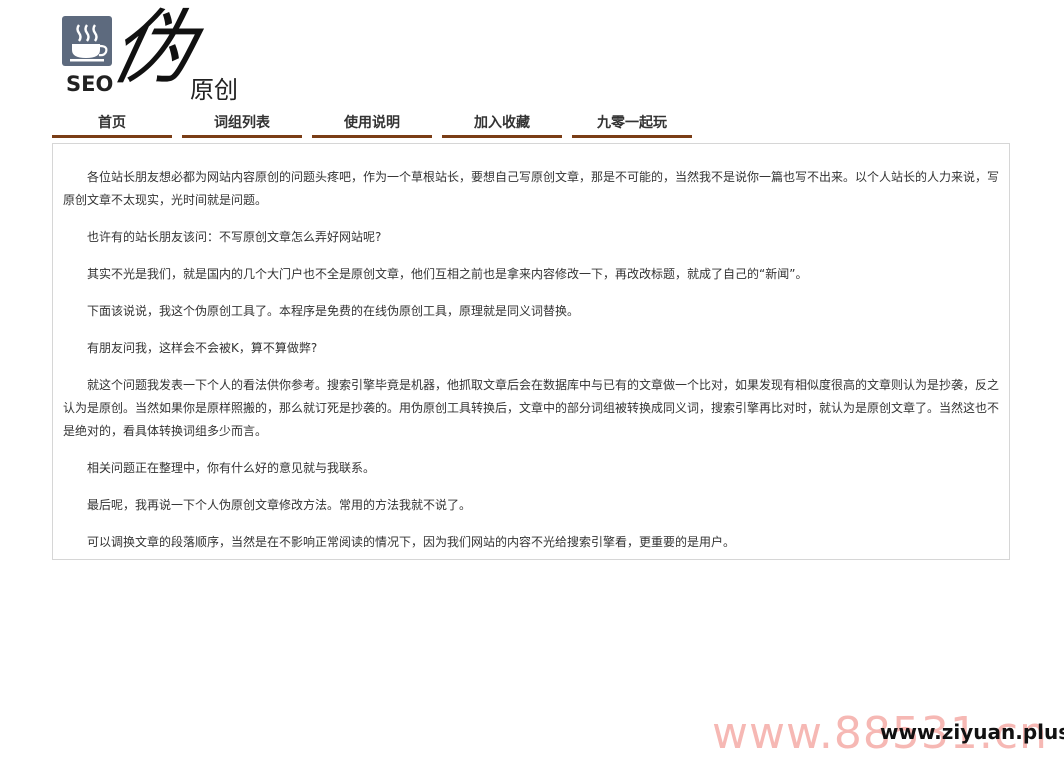  I want to click on content-paragraph: 也许有的站长朋友该问：不写原创文章怎么弄好网站呢?, so click(234, 237).